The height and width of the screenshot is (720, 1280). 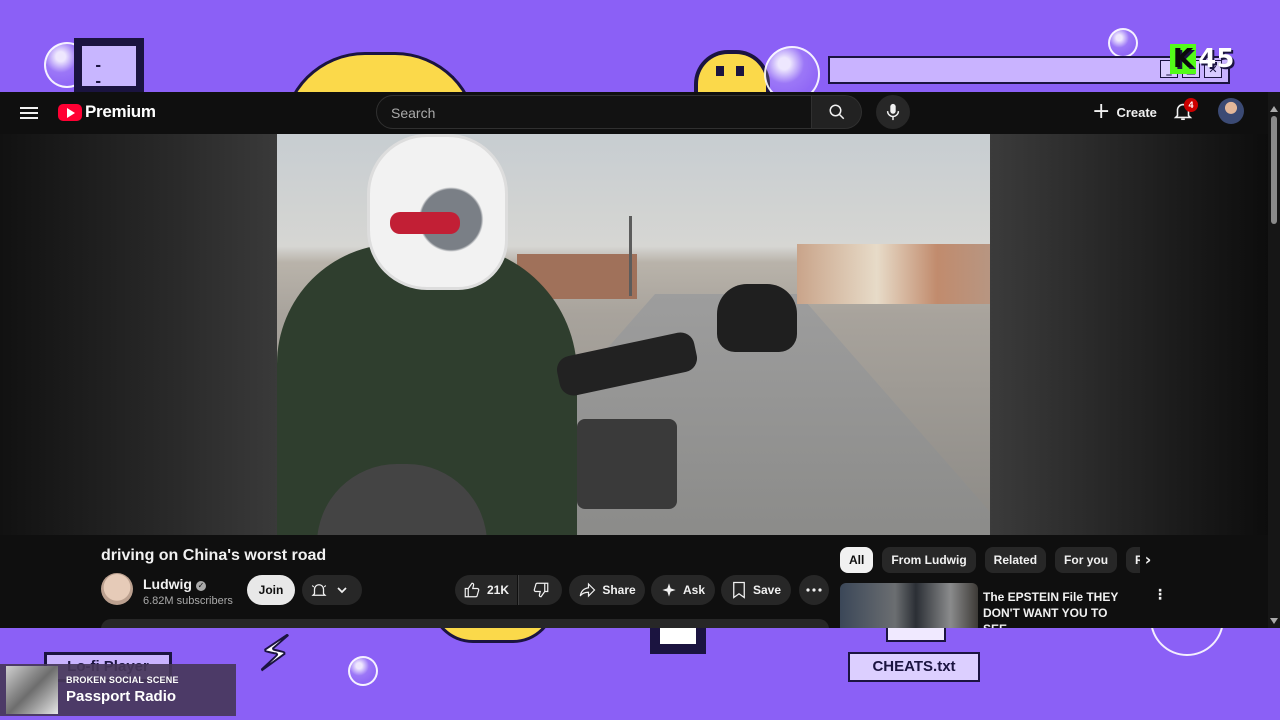 I want to click on ask-label: Ask, so click(x=693, y=590).